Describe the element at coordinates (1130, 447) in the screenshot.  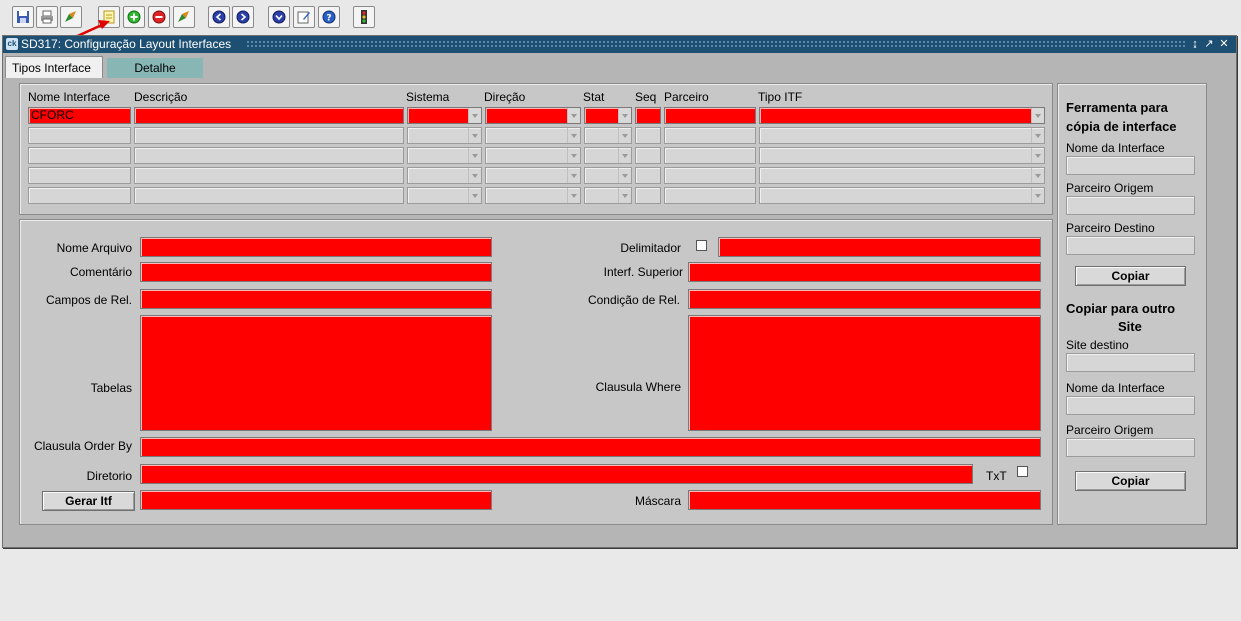
I see `site-parceiro-origem-field` at that location.